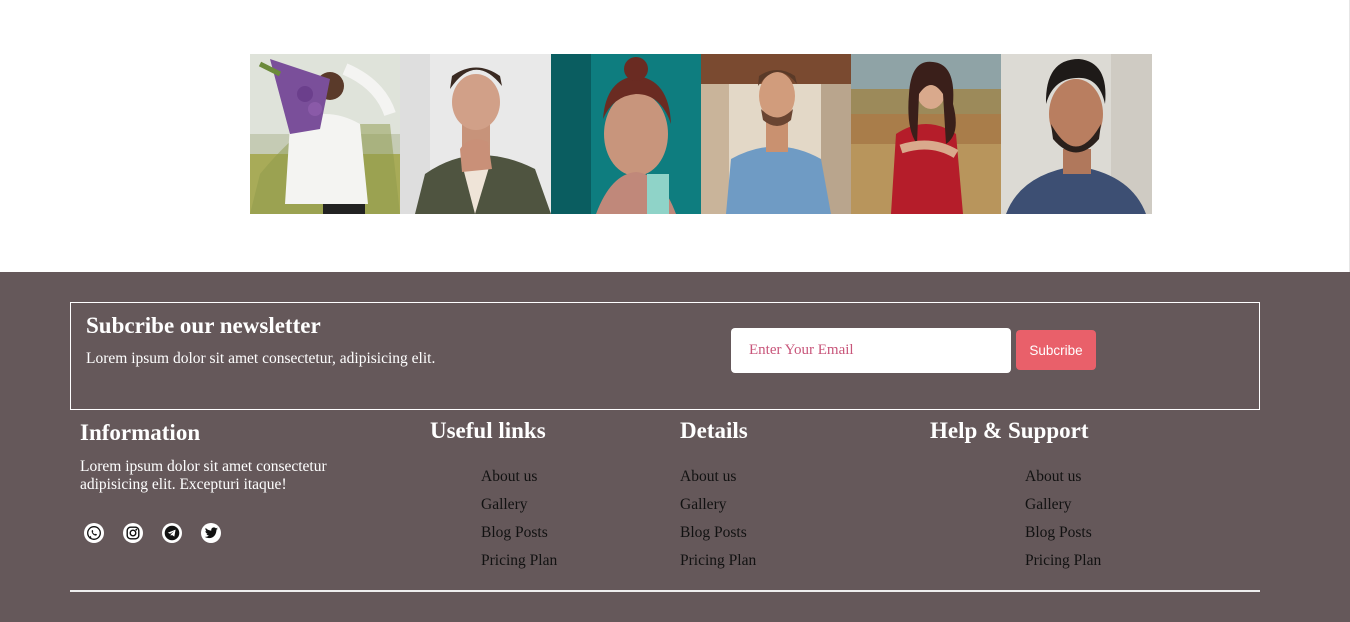 This screenshot has height=622, width=1350. What do you see at coordinates (519, 560) in the screenshot?
I see `useful-link-pricing-plan: Pricing Plan` at bounding box center [519, 560].